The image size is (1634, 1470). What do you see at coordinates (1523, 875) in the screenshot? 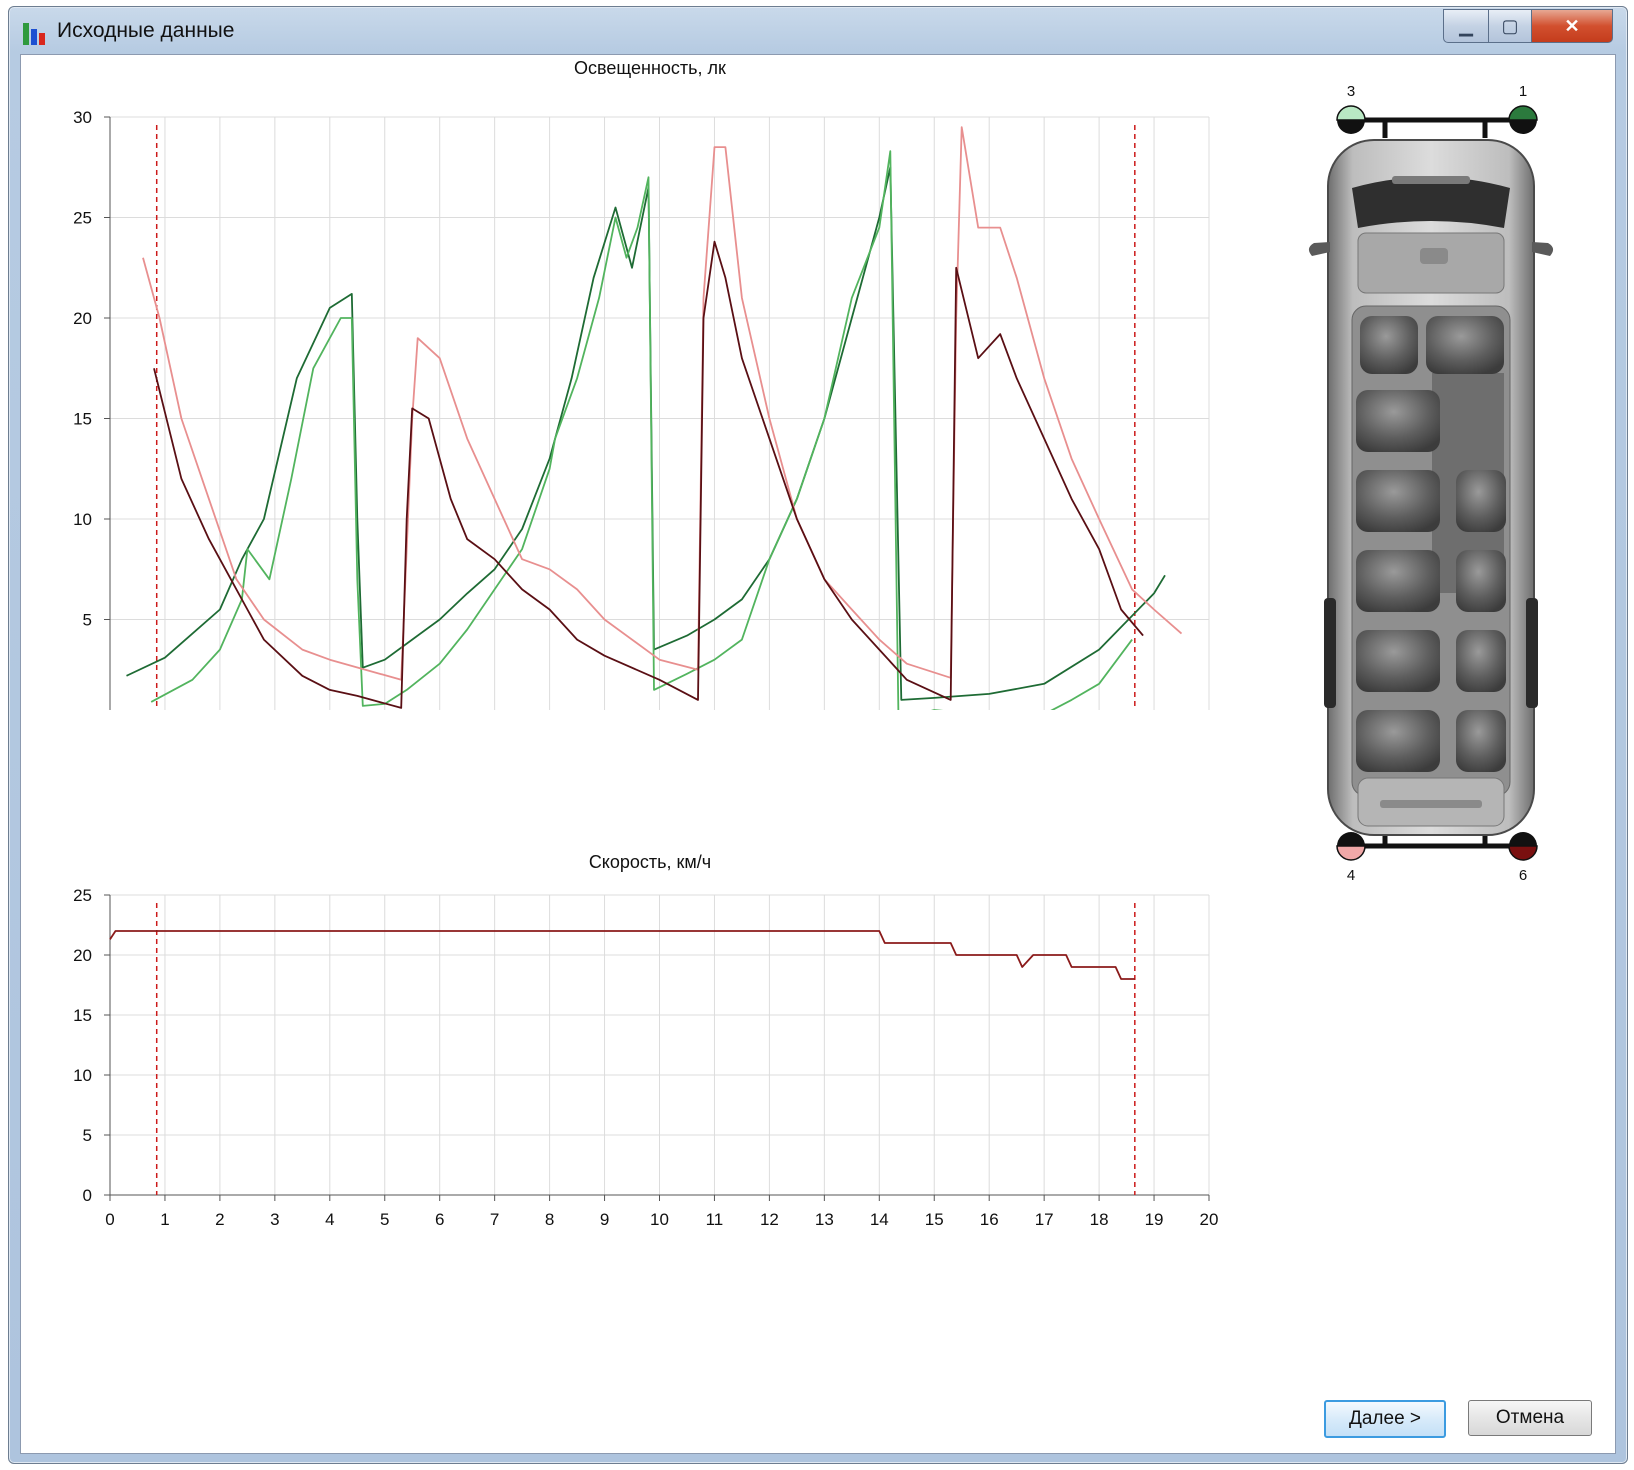
I see `sensor-6-label: 6` at bounding box center [1523, 875].